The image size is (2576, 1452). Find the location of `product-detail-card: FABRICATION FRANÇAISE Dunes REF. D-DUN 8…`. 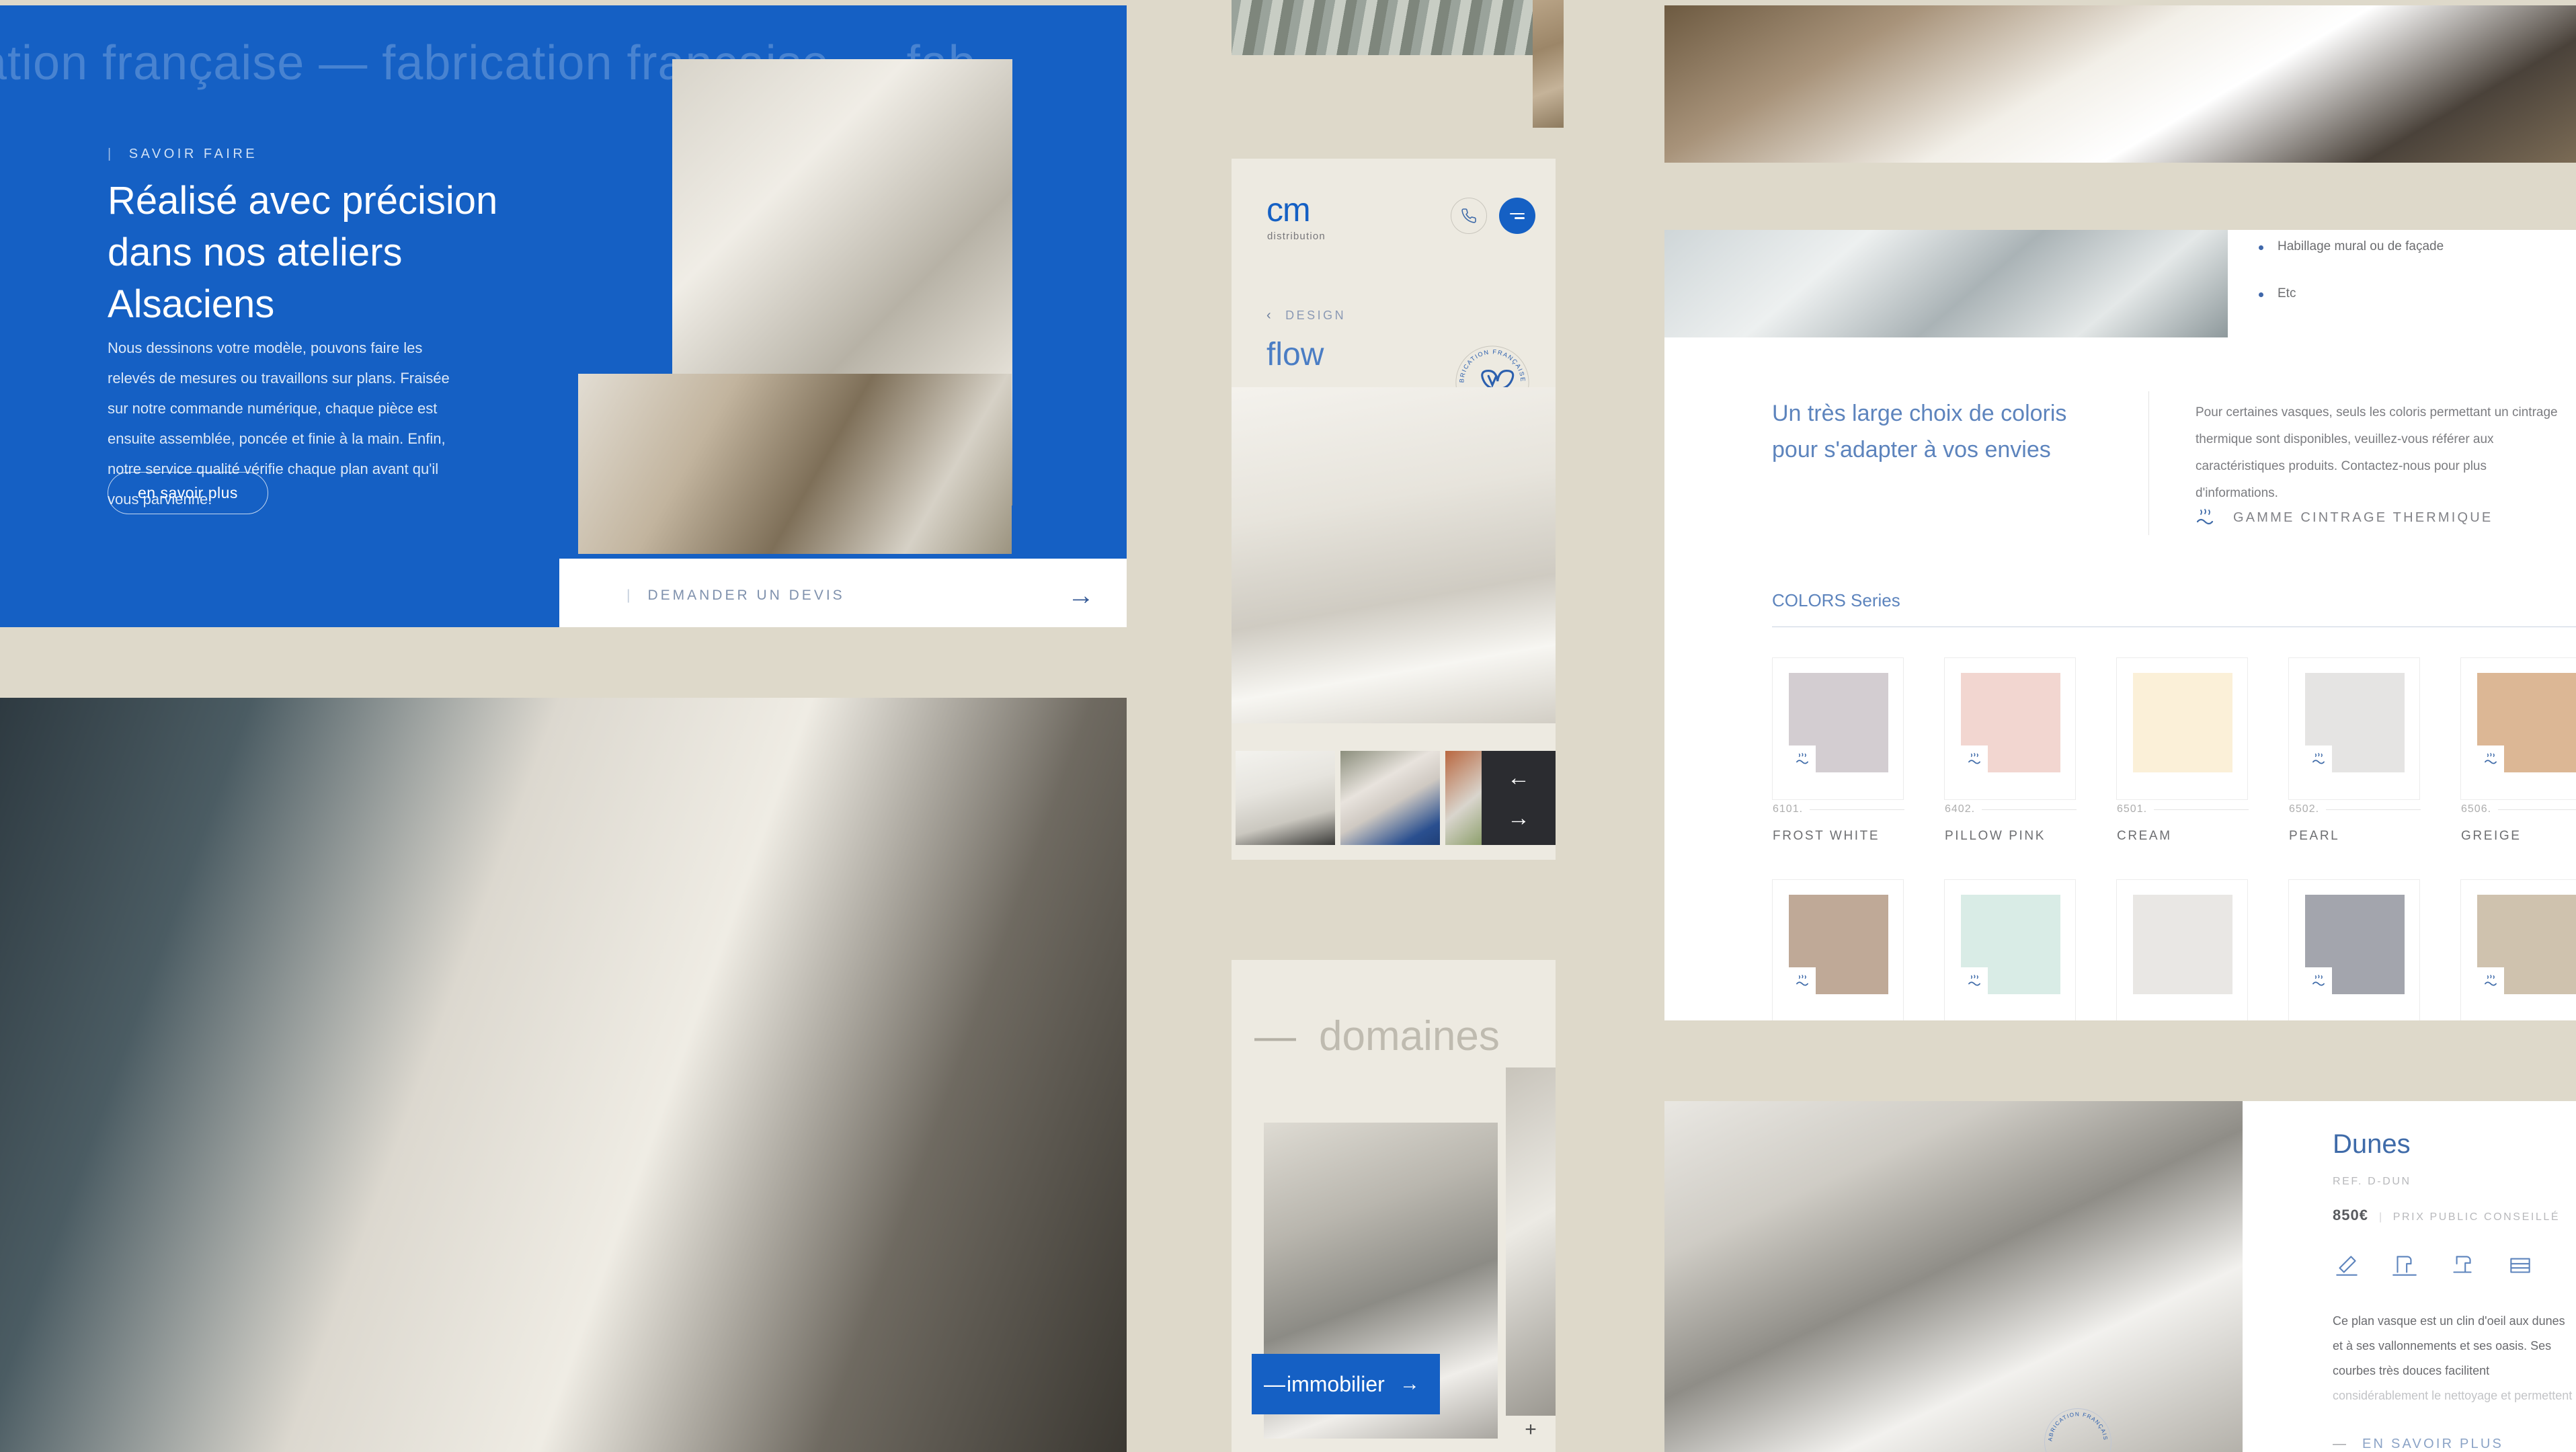

product-detail-card: FABRICATION FRANÇAISE Dunes REF. D-DUN 8… is located at coordinates (2120, 1276).